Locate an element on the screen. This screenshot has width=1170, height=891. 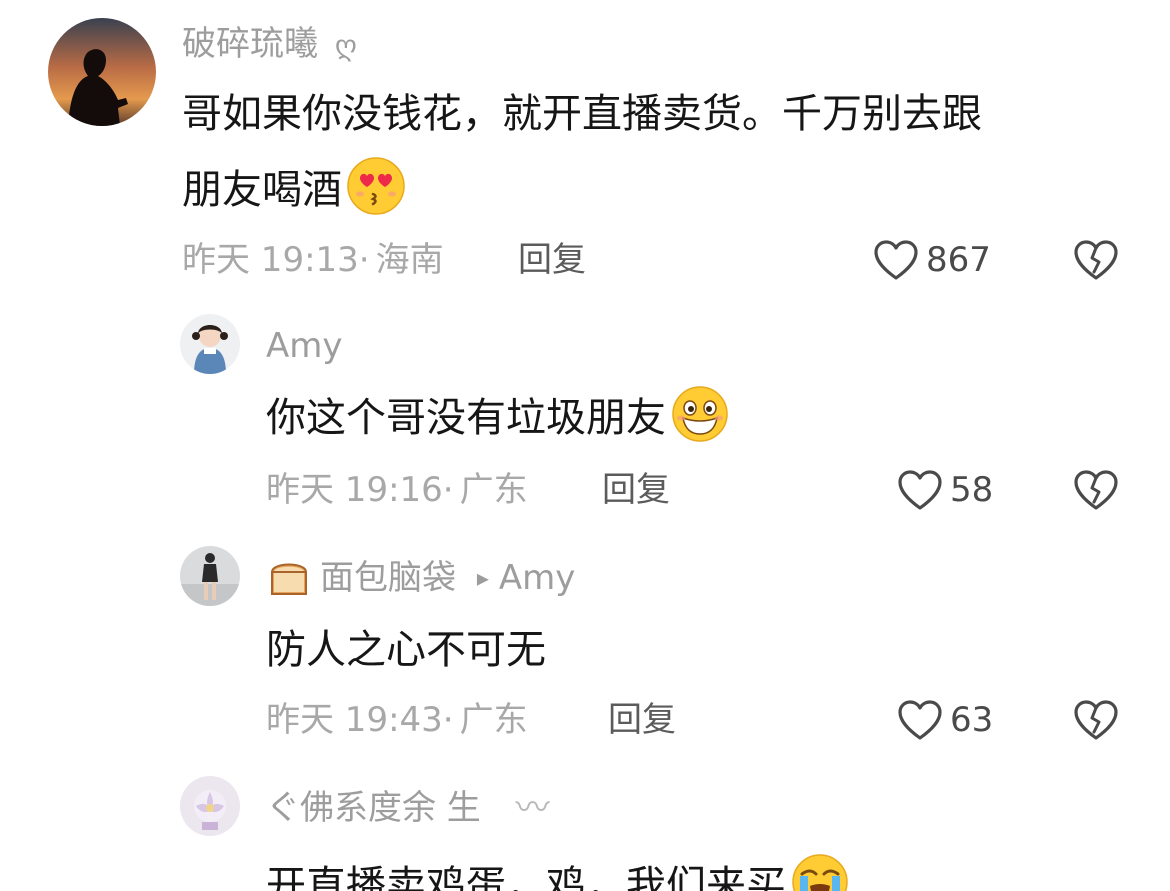
username: 破碎琉曦 ღ is located at coordinates (269, 45).